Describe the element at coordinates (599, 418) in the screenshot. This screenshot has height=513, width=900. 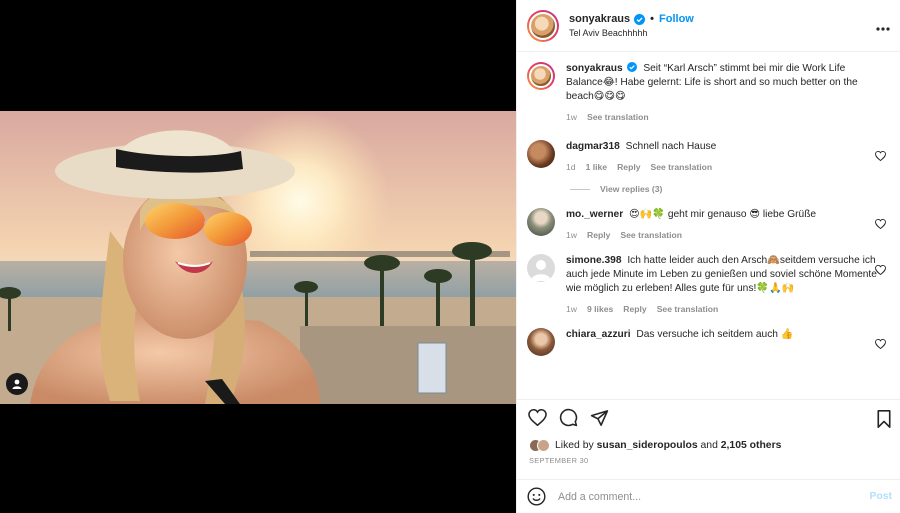
I see `share-icon` at that location.